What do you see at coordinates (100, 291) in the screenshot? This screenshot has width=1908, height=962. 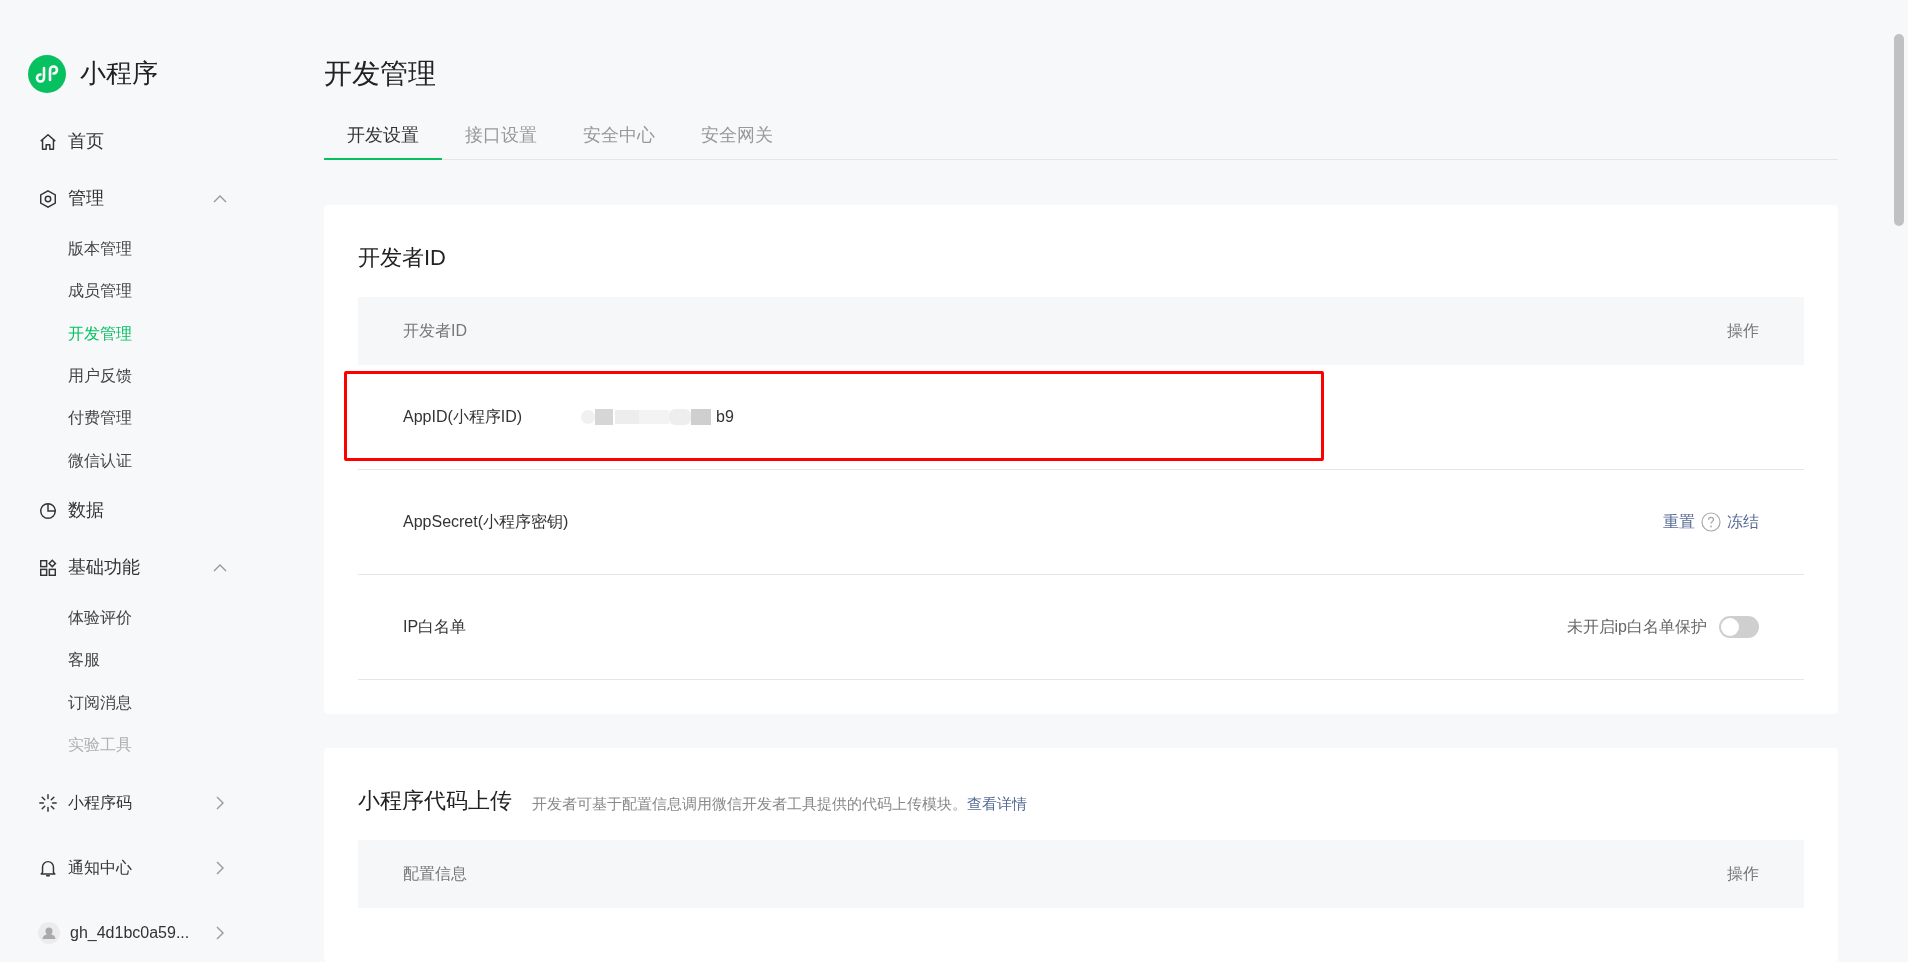 I see `sidebar-subitem: 成员管理` at bounding box center [100, 291].